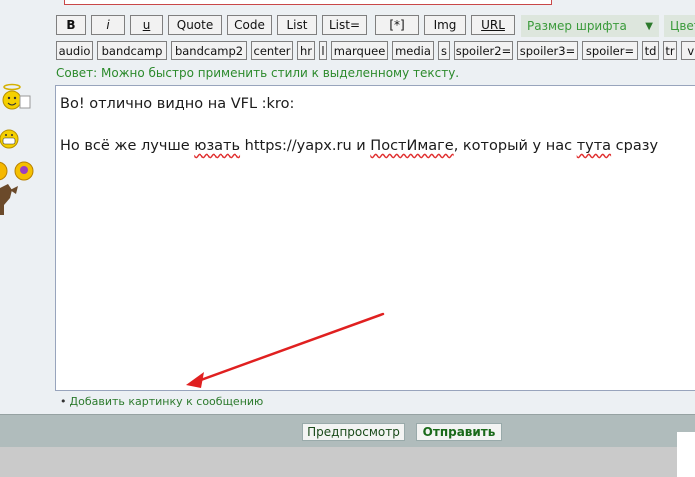  Describe the element at coordinates (323, 50) in the screenshot. I see `tag-button-l: l` at that location.